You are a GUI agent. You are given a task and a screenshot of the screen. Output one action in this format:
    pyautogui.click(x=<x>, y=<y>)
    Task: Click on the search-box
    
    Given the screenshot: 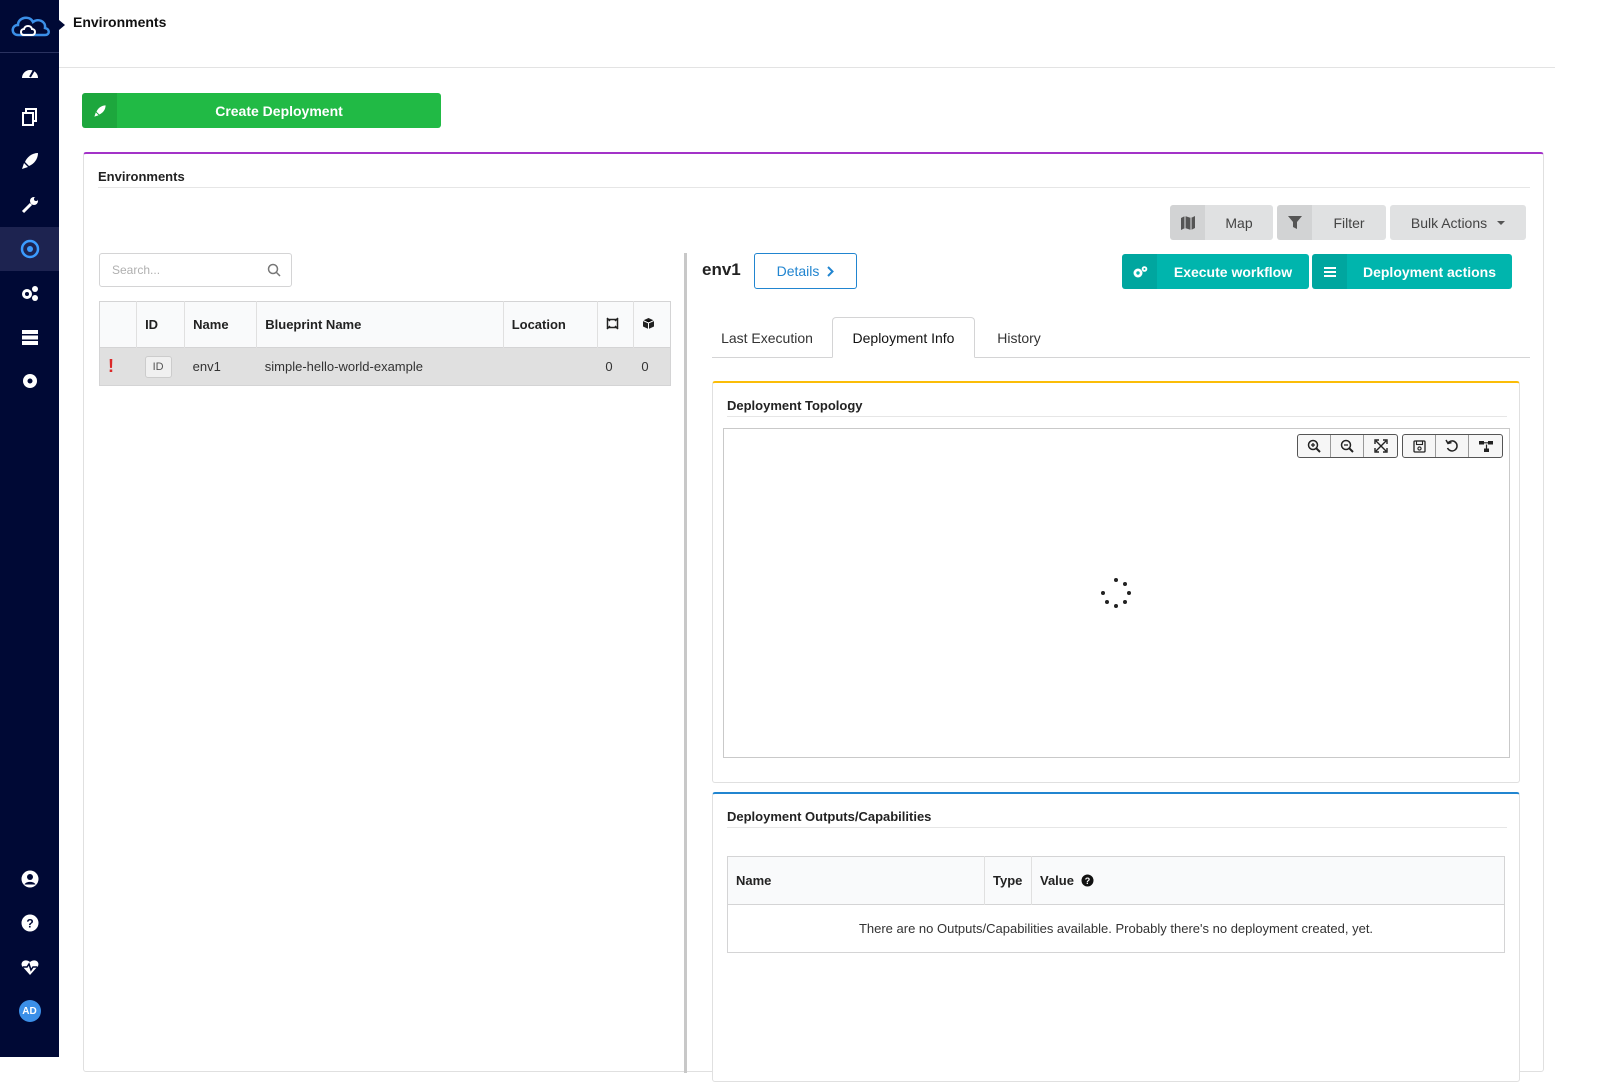 What is the action you would take?
    pyautogui.click(x=195, y=270)
    